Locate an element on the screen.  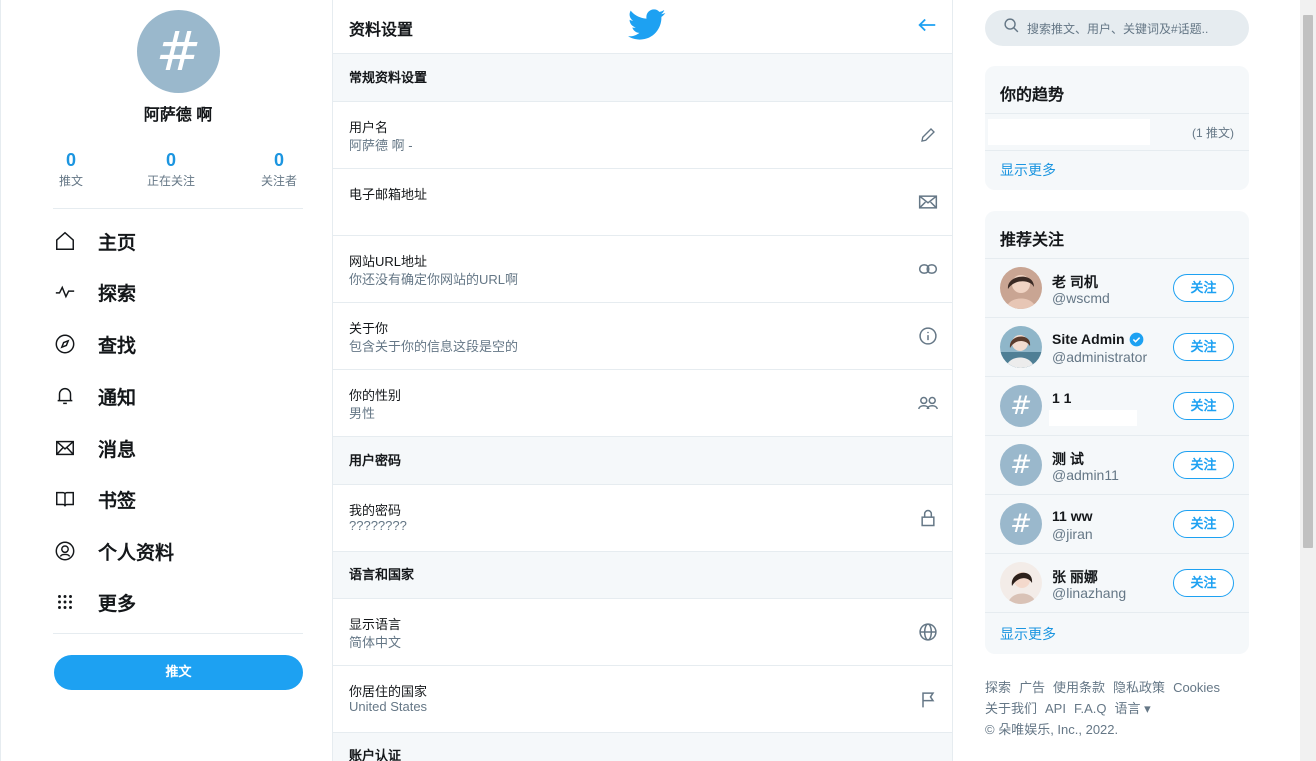
nav-item-home: 主页 is located at coordinates (178, 241).